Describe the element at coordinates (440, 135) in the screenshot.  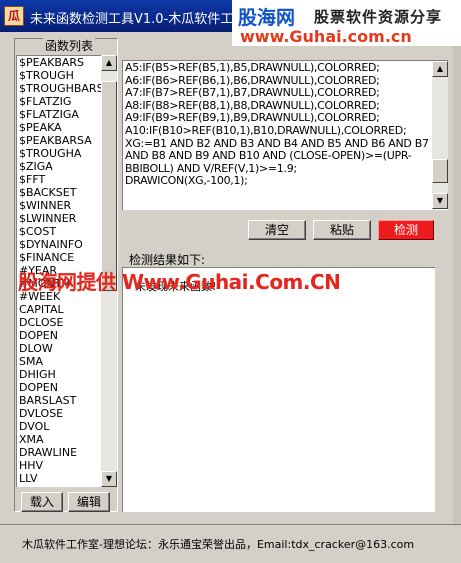
I see `formula-scrollbar: ▲ ▼` at that location.